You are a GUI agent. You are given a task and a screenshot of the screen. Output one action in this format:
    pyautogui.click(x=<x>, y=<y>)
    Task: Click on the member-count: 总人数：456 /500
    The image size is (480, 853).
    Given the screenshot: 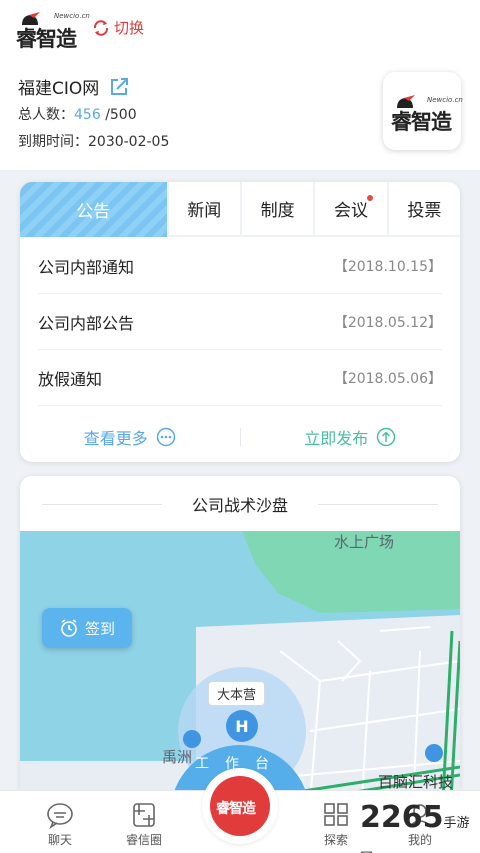 What is the action you would take?
    pyautogui.click(x=77, y=114)
    